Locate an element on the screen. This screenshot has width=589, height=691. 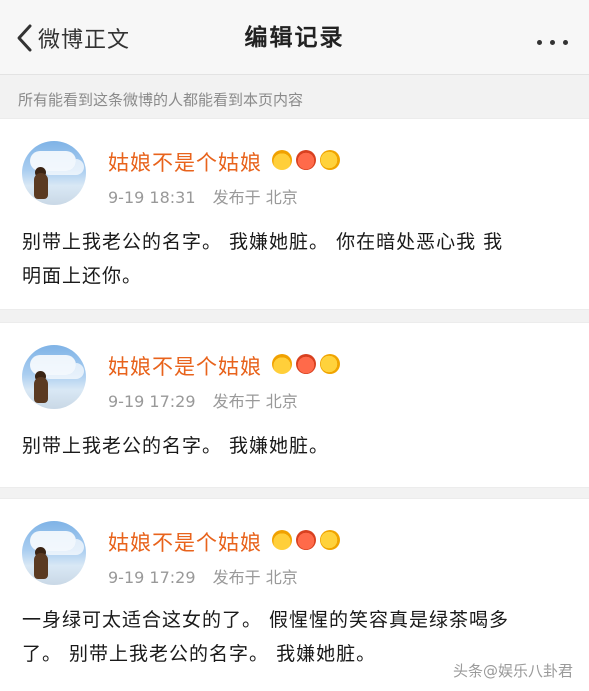
visibility-notice: 所有能看到这条微博的人都能看到本页内容 is located at coordinates (161, 100).